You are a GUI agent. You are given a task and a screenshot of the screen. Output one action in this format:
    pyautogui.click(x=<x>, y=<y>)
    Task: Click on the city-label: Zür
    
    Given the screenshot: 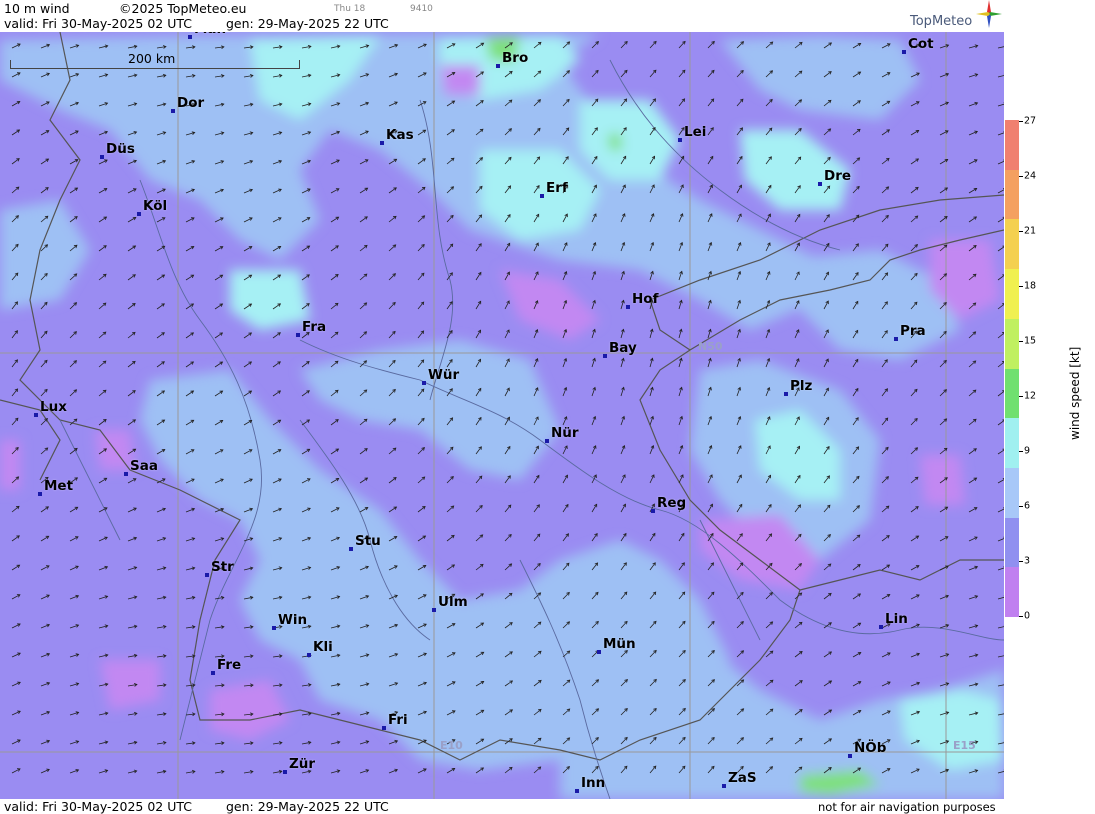 What is the action you would take?
    pyautogui.click(x=302, y=764)
    